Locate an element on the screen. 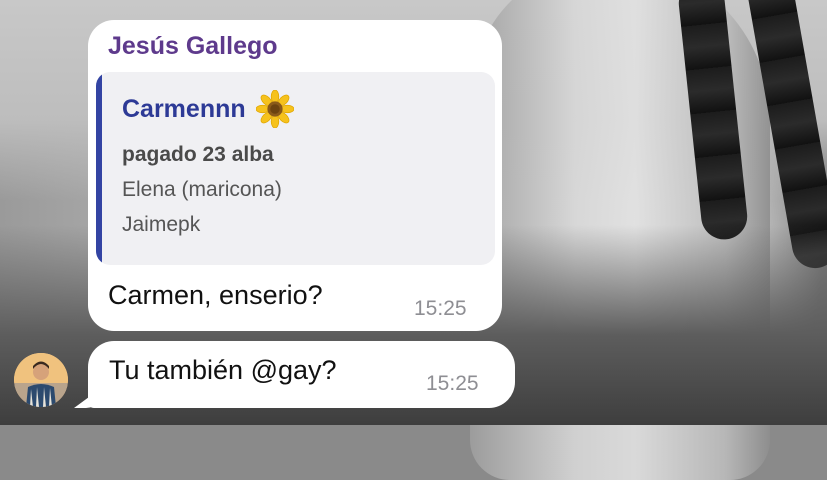  reply-line: Elena (maricona) is located at coordinates (202, 189).